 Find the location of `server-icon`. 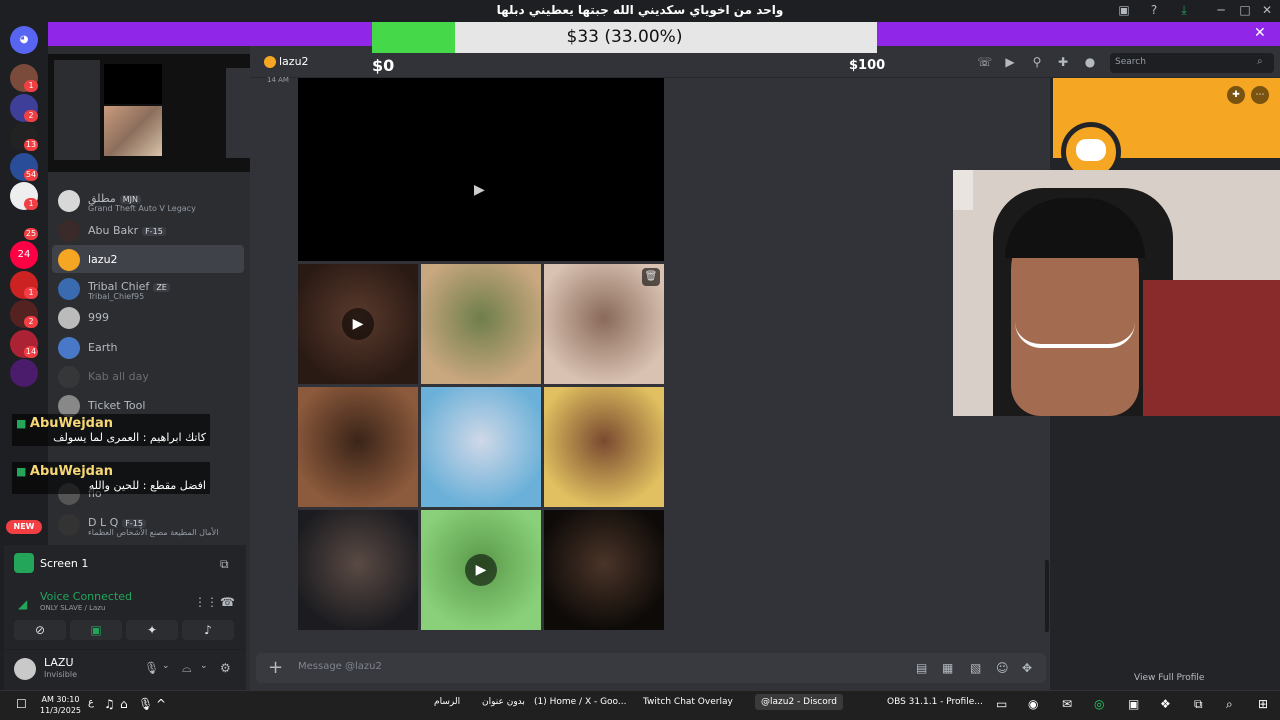

server-icon is located at coordinates (24, 373).